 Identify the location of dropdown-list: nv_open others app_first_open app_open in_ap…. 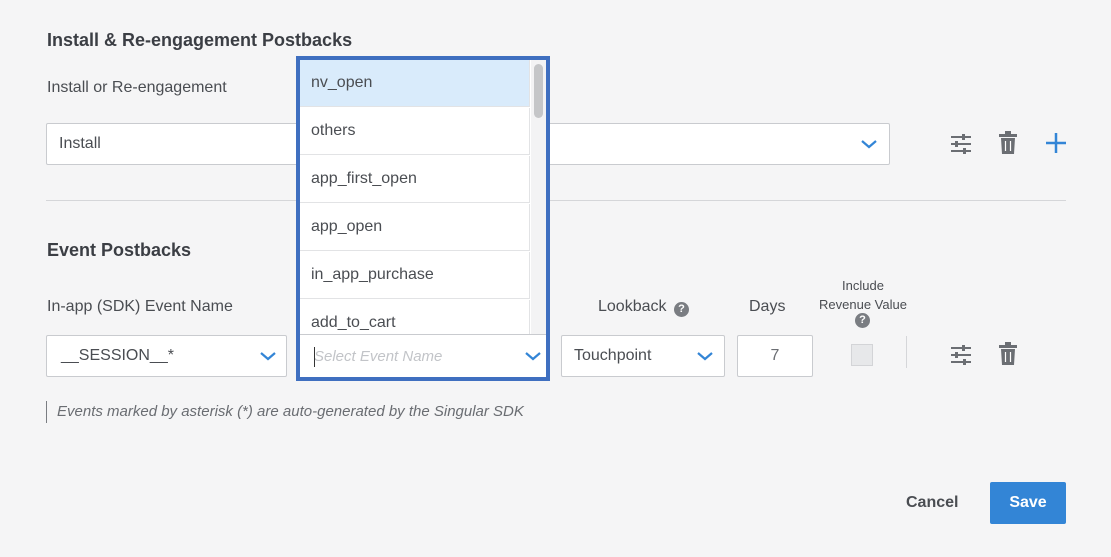
(415, 197).